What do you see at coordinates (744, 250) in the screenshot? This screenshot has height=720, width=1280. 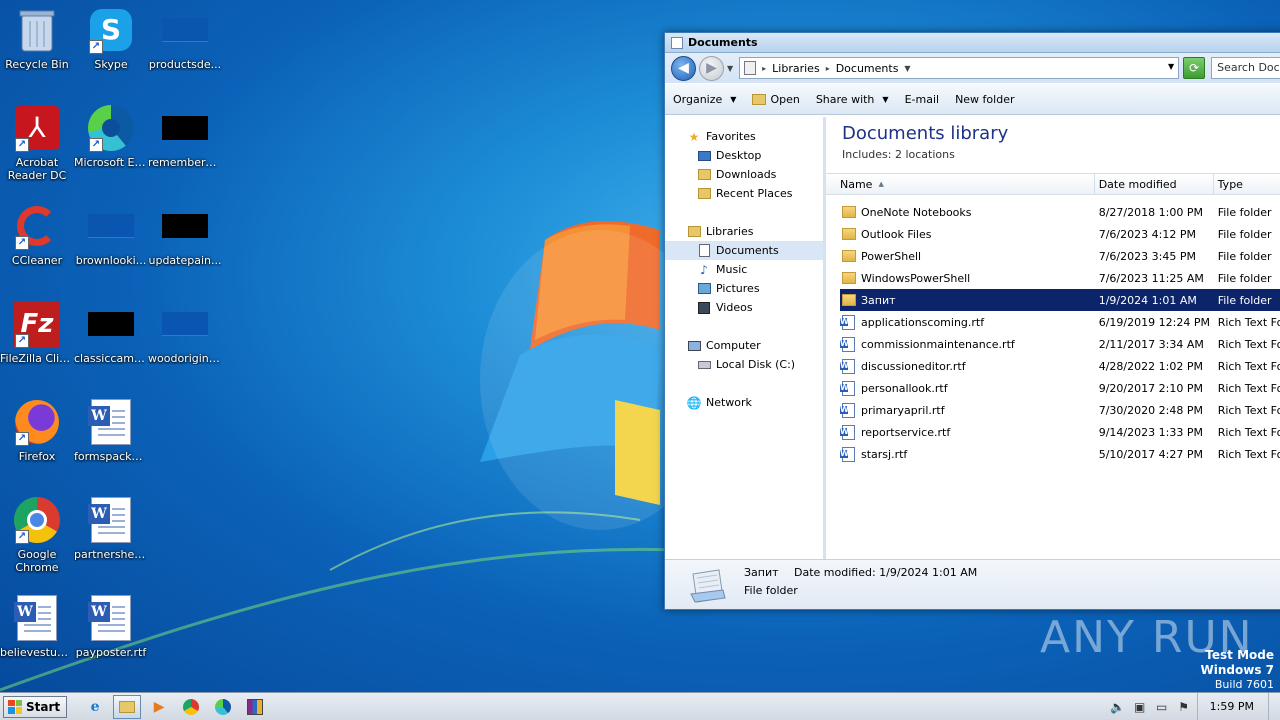 I see `nav-documents: Documents` at bounding box center [744, 250].